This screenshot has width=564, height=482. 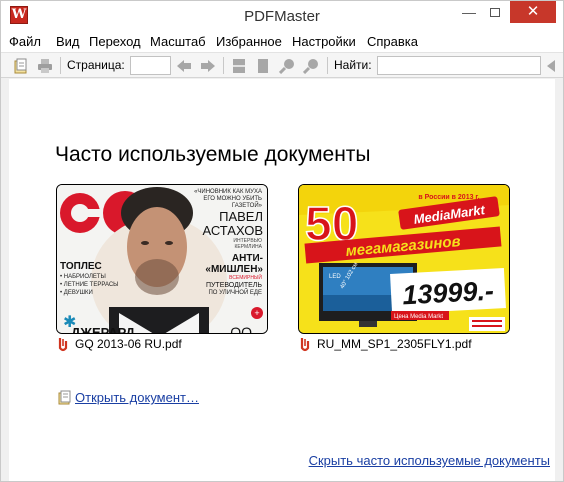 I want to click on page-title: Часто используемые документы, so click(x=213, y=154).